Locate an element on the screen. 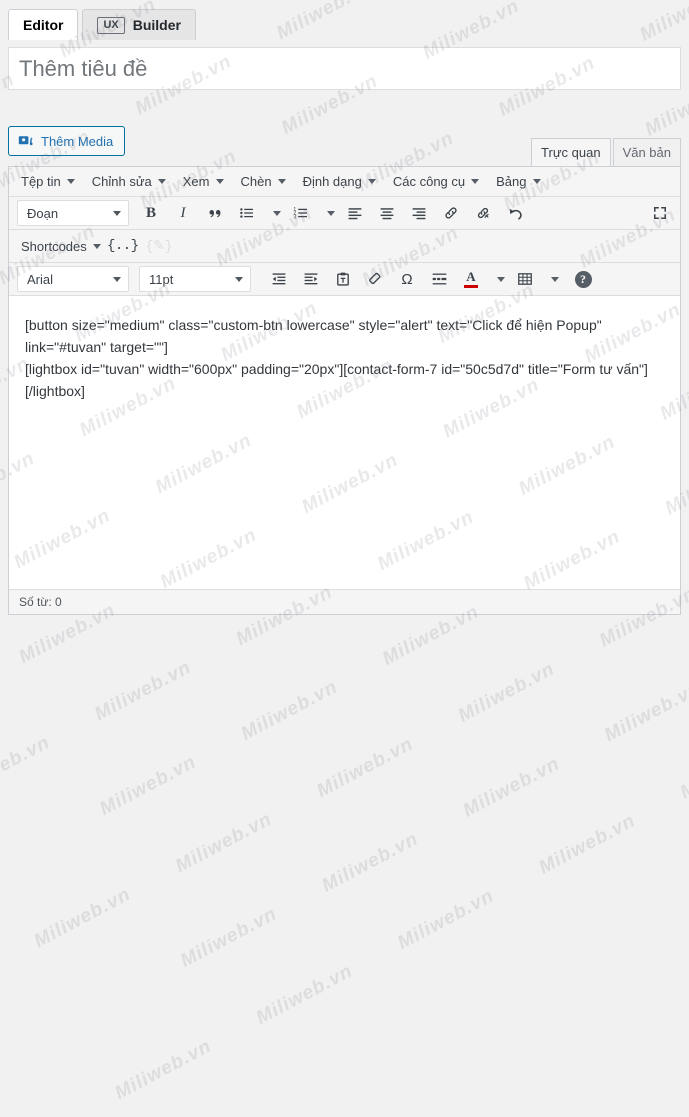  font-size-select: 11pt is located at coordinates (195, 279).